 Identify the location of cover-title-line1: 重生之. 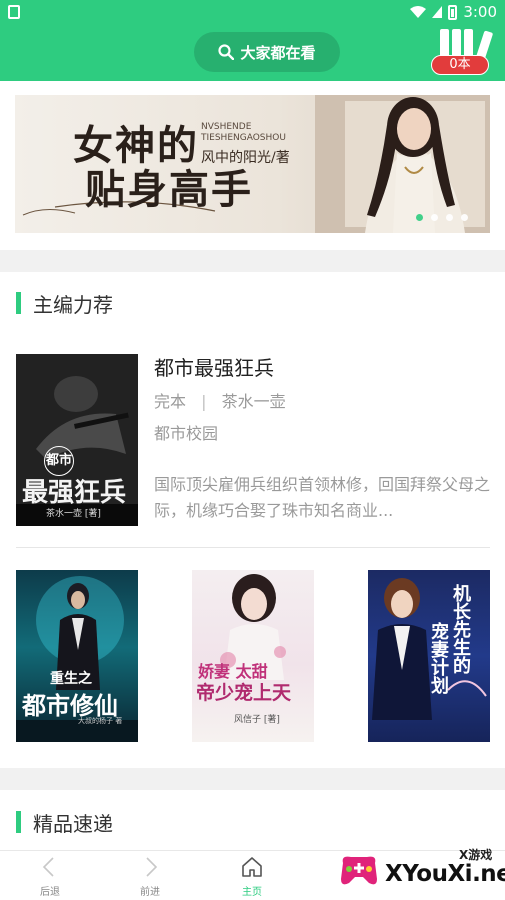
(71, 679).